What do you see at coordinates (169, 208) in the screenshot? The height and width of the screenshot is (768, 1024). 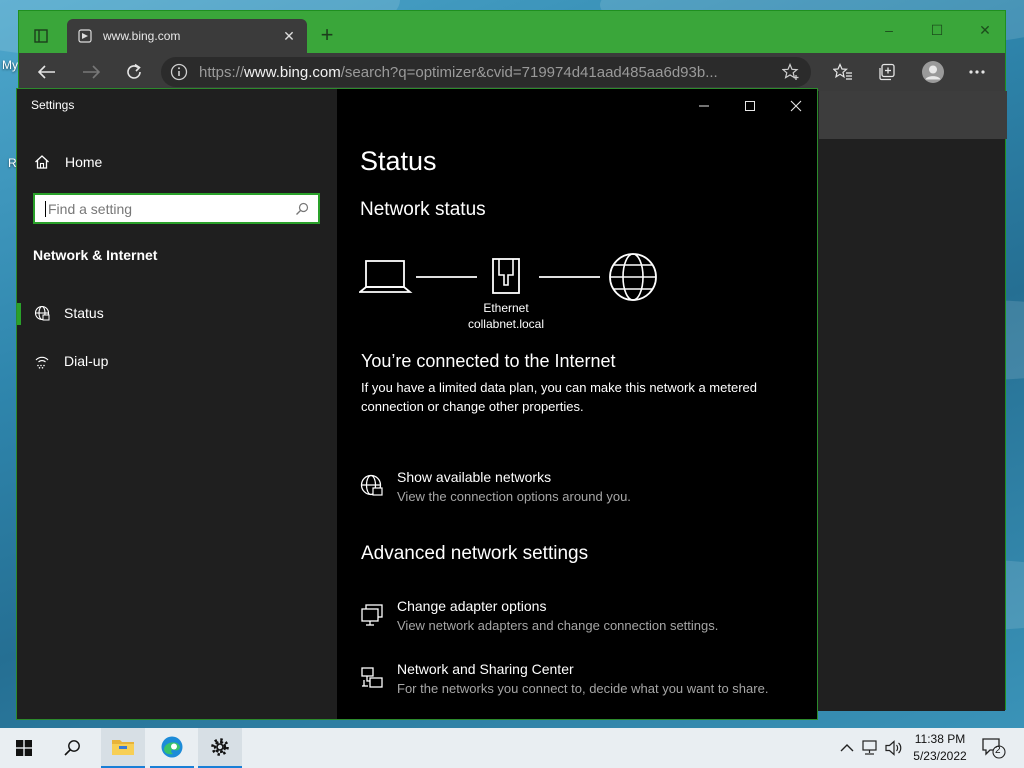 I see `settings-search-input` at bounding box center [169, 208].